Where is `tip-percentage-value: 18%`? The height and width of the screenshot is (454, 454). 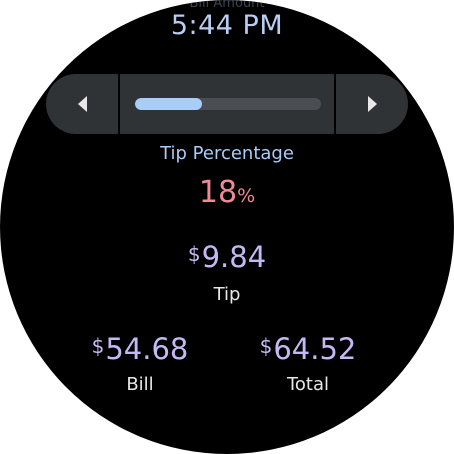 tip-percentage-value: 18% is located at coordinates (227, 192).